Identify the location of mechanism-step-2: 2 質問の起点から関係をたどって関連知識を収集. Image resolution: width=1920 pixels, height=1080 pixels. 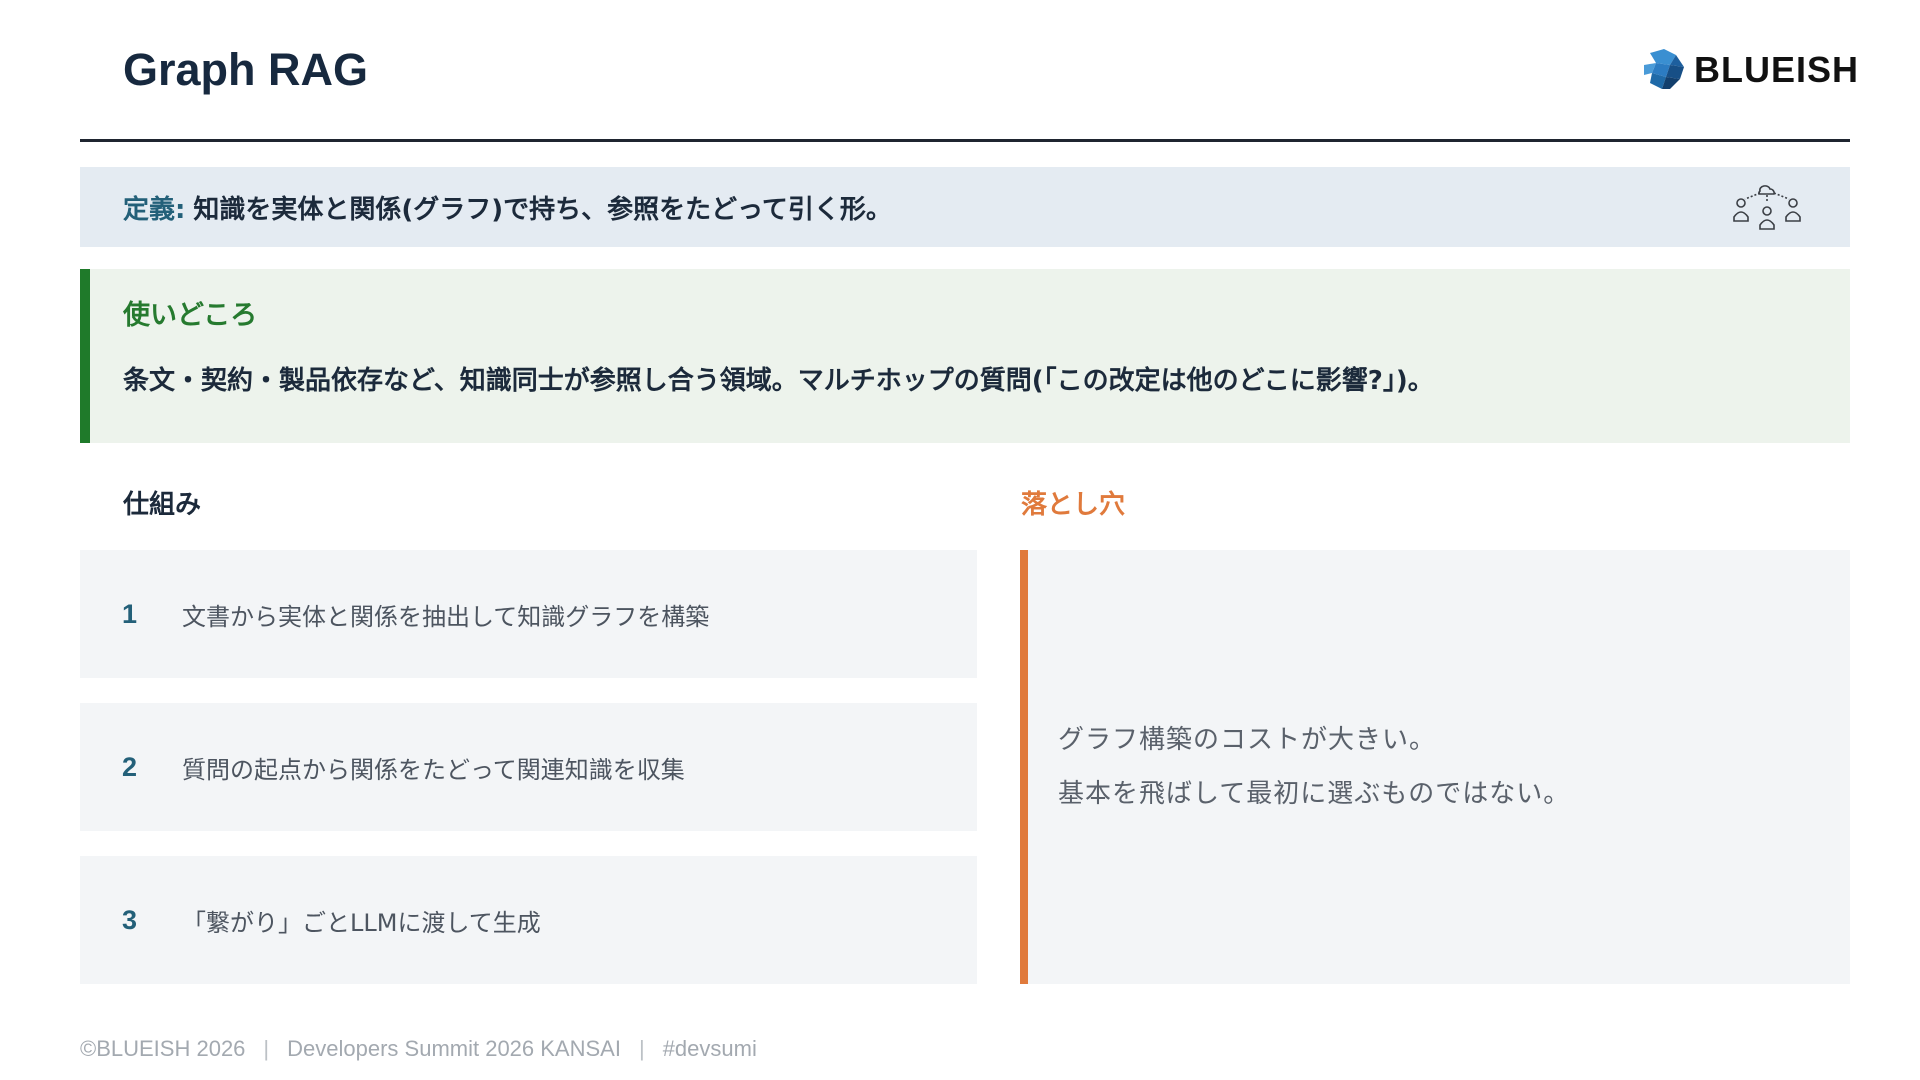
(528, 767).